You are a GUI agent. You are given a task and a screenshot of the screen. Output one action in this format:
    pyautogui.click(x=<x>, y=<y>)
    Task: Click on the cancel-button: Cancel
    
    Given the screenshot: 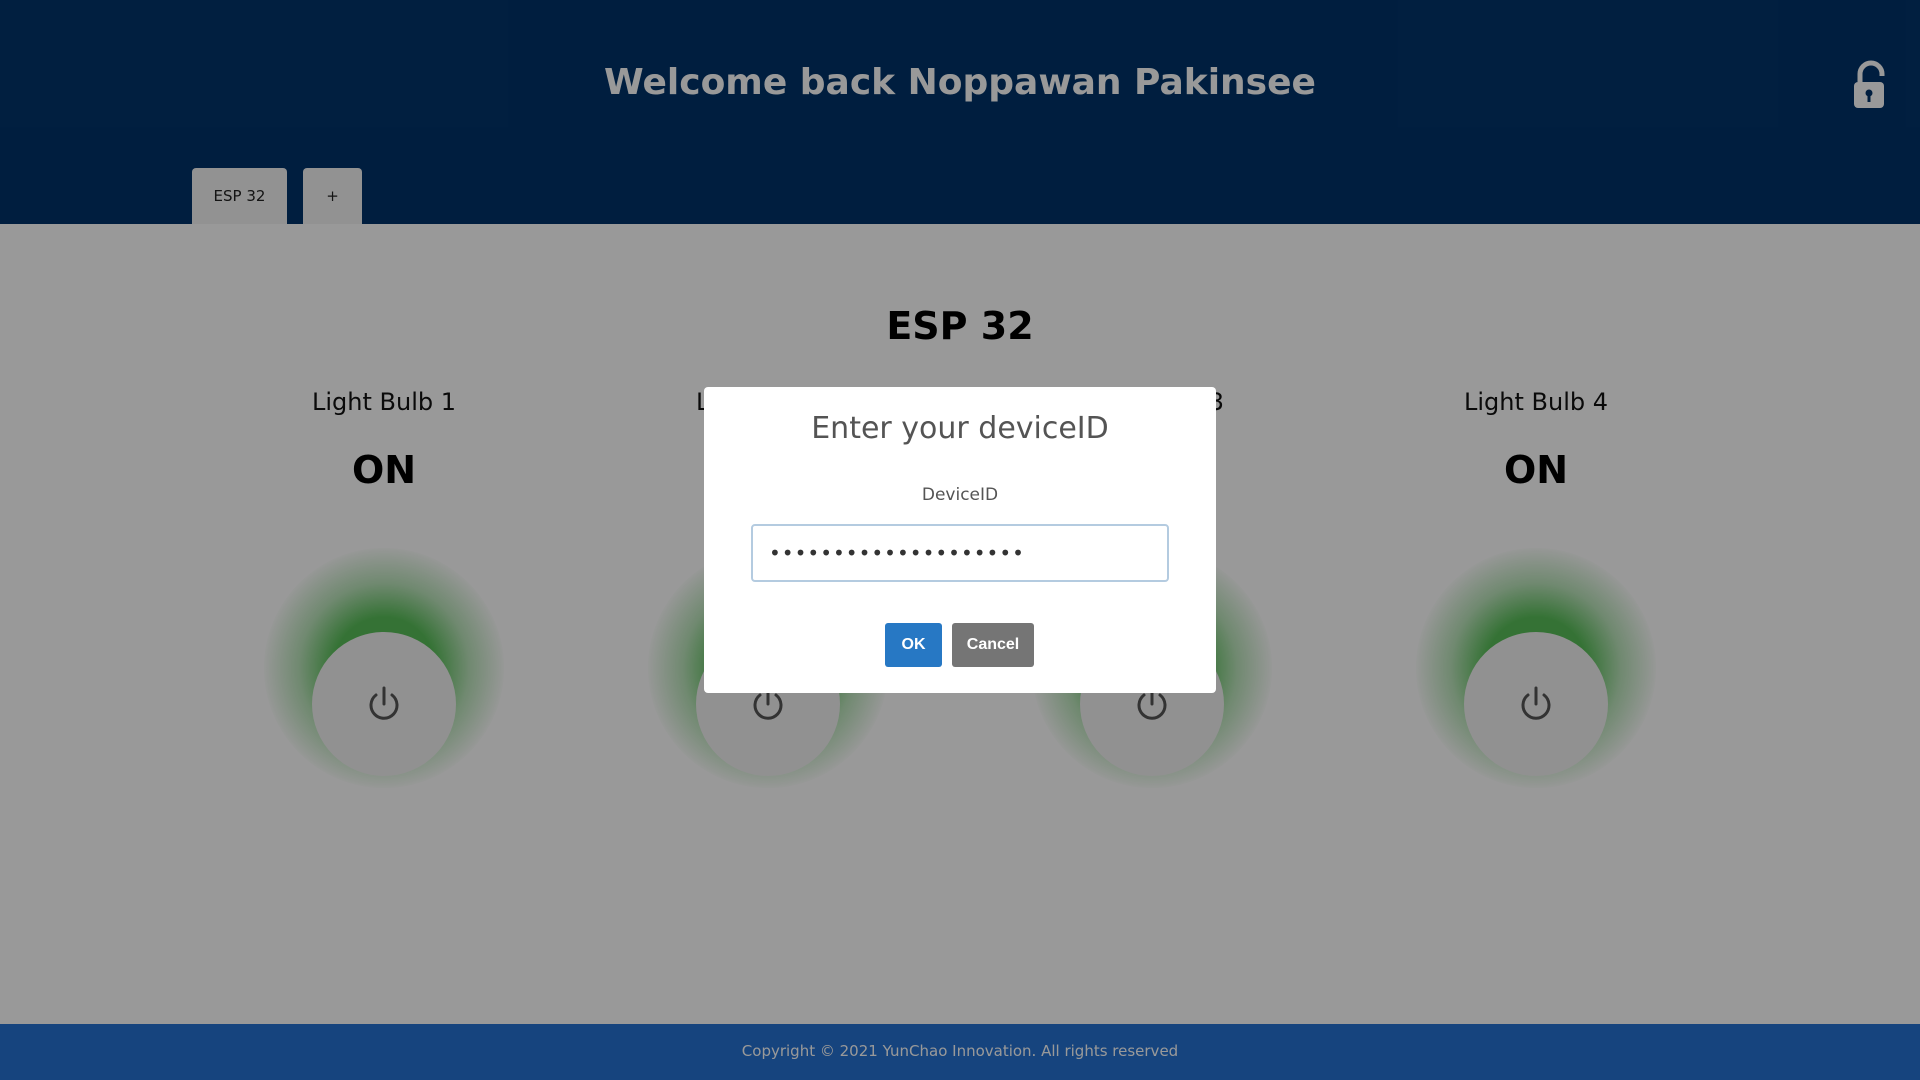 What is the action you would take?
    pyautogui.click(x=993, y=645)
    